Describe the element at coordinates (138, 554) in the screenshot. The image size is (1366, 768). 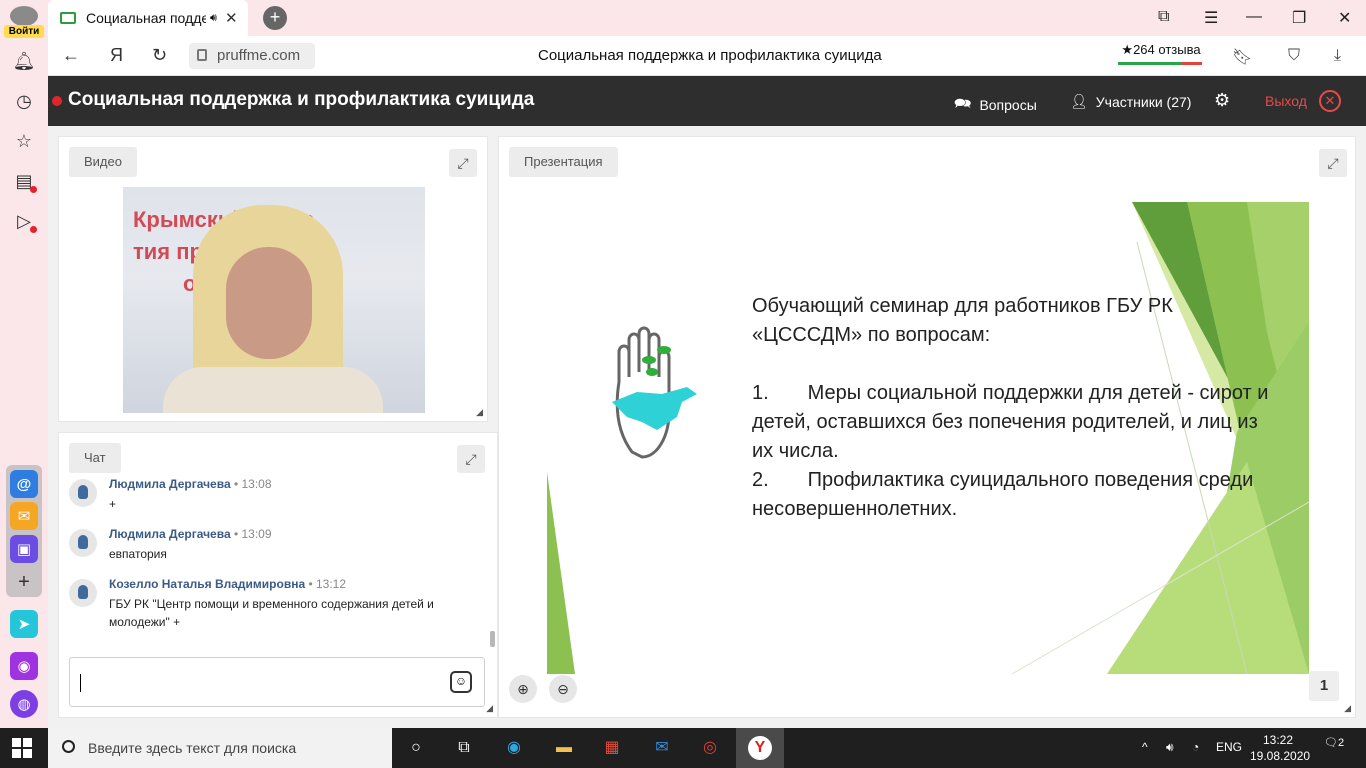
I see `message-text: евпатория` at that location.